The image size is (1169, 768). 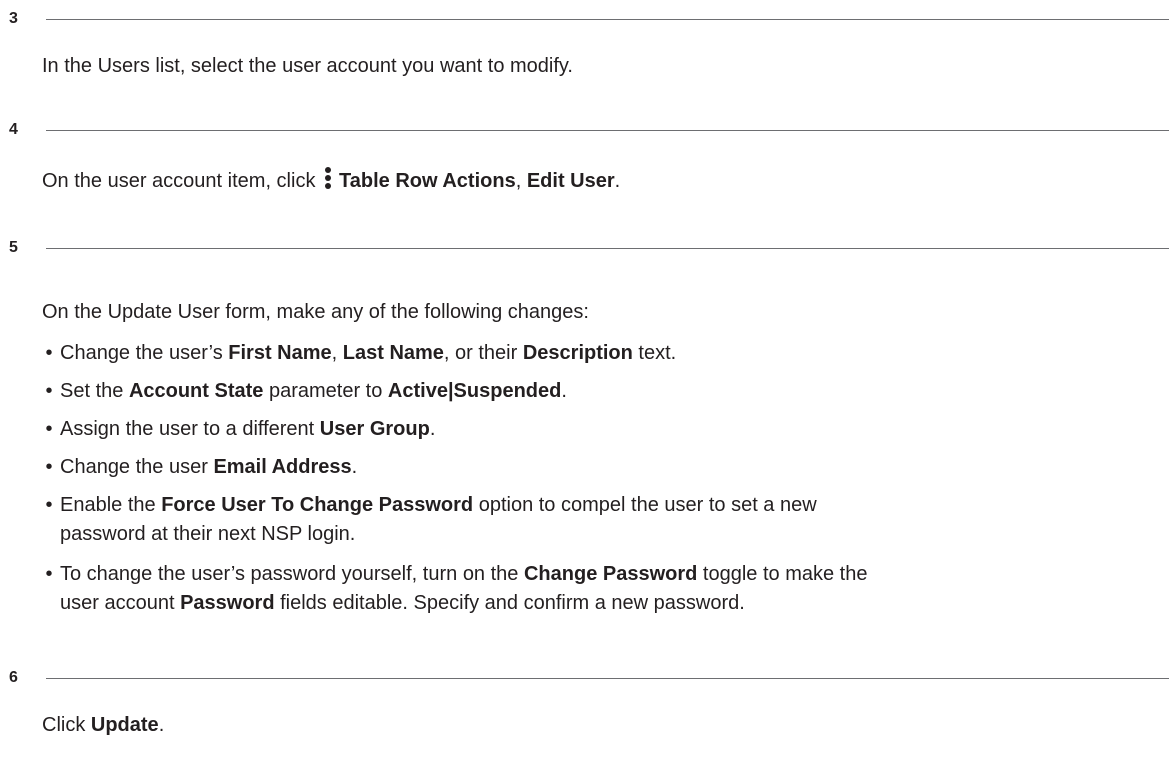 I want to click on kebab-more-vertical-icon, so click(x=328, y=179).